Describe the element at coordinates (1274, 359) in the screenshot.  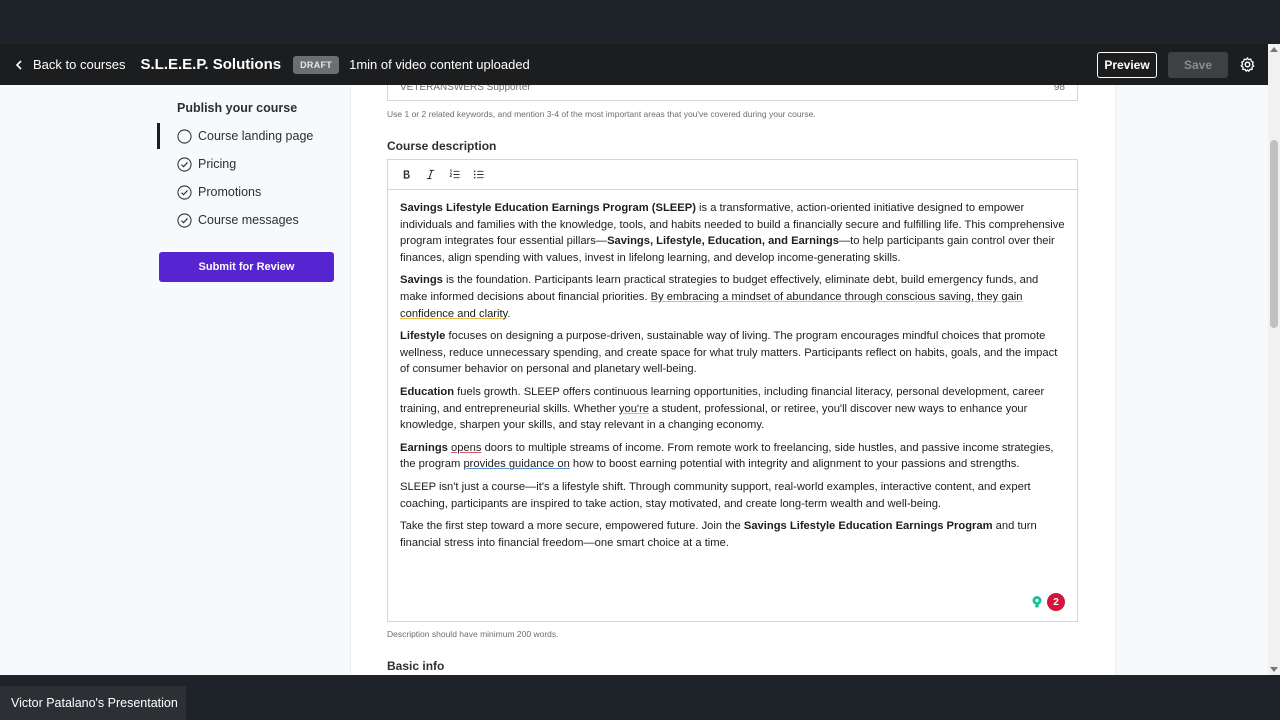
I see `page-scrollbar` at that location.